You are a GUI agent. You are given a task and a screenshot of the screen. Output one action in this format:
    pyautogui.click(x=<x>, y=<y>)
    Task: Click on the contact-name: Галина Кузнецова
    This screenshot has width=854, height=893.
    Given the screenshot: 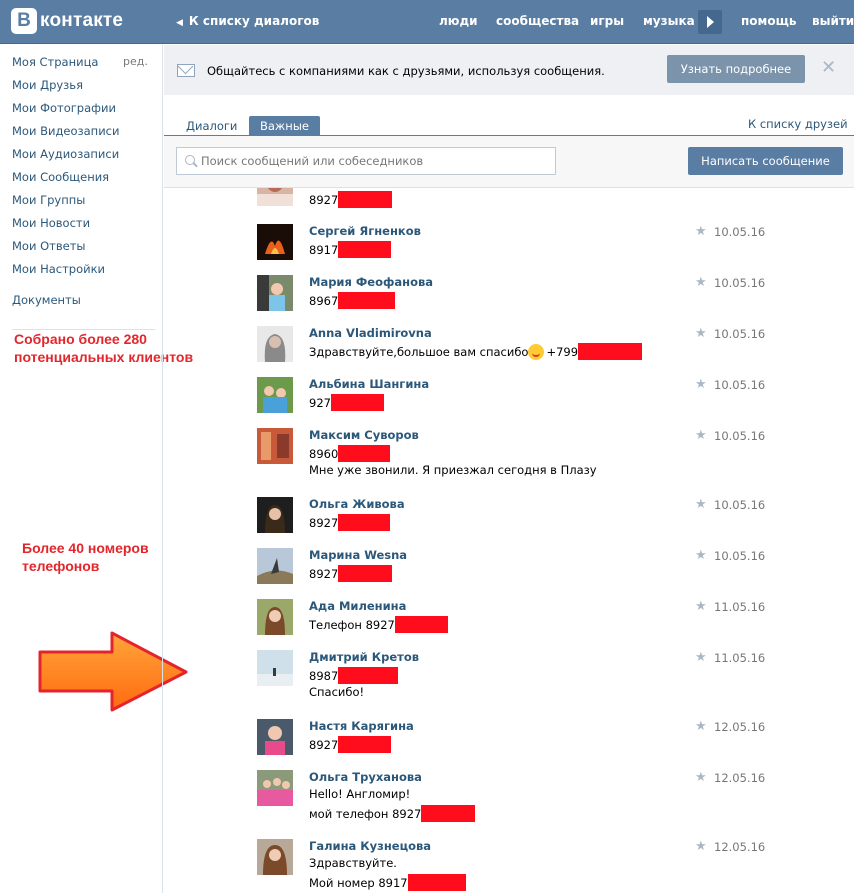 What is the action you would take?
    pyautogui.click(x=370, y=846)
    